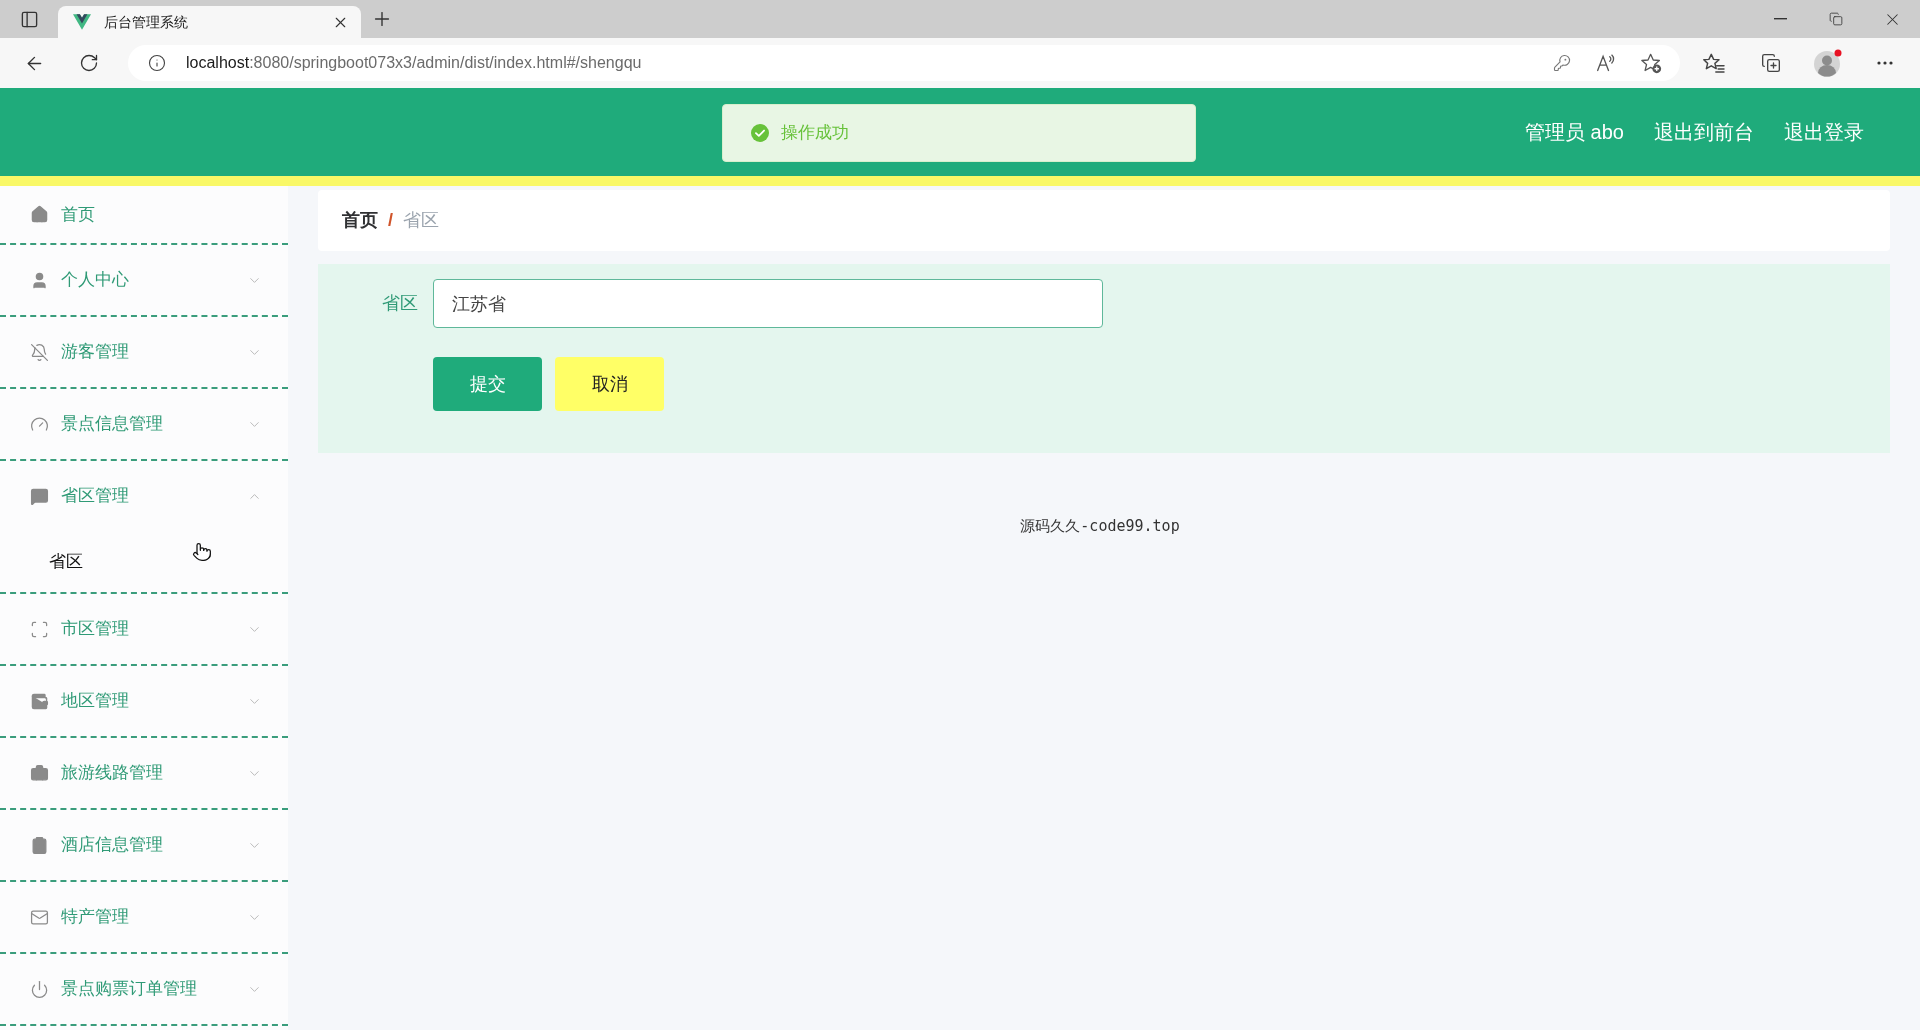 The height and width of the screenshot is (1030, 1920). What do you see at coordinates (144, 629) in the screenshot?
I see `menu-item: 市区管理` at bounding box center [144, 629].